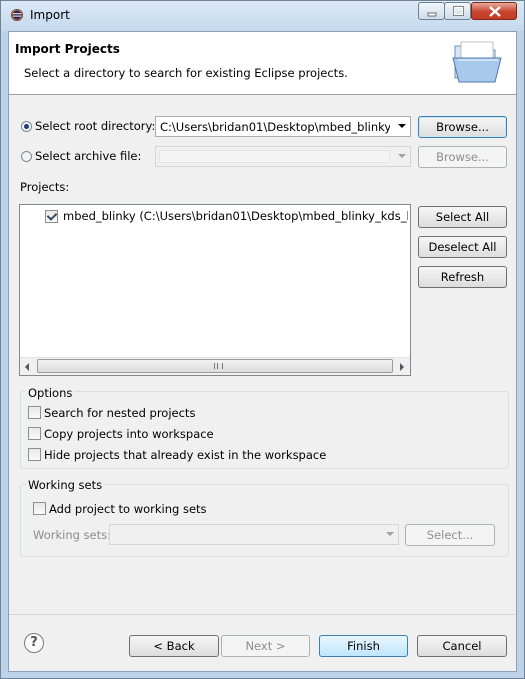 The width and height of the screenshot is (525, 679). What do you see at coordinates (50, 393) in the screenshot?
I see `options-title: Options` at bounding box center [50, 393].